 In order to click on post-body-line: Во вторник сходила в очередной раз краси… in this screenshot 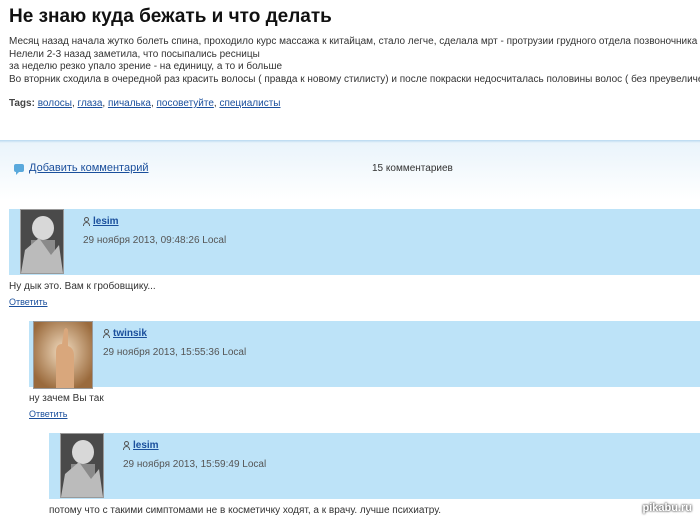, I will do `click(354, 79)`.